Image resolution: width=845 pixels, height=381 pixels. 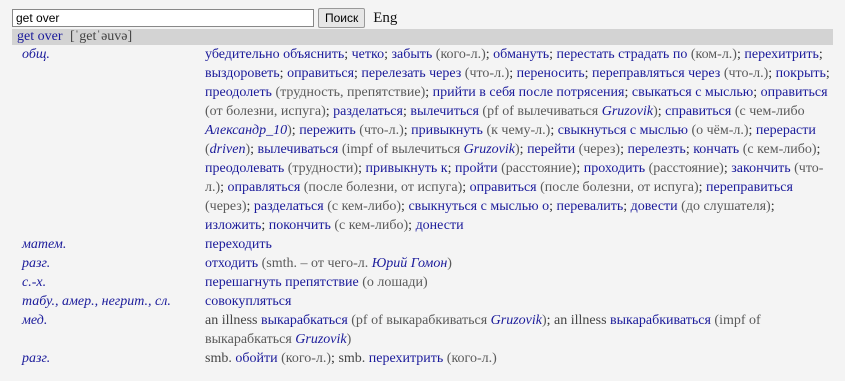 What do you see at coordinates (529, 92) in the screenshot?
I see `translation-link: прийти в себя после потрясения` at bounding box center [529, 92].